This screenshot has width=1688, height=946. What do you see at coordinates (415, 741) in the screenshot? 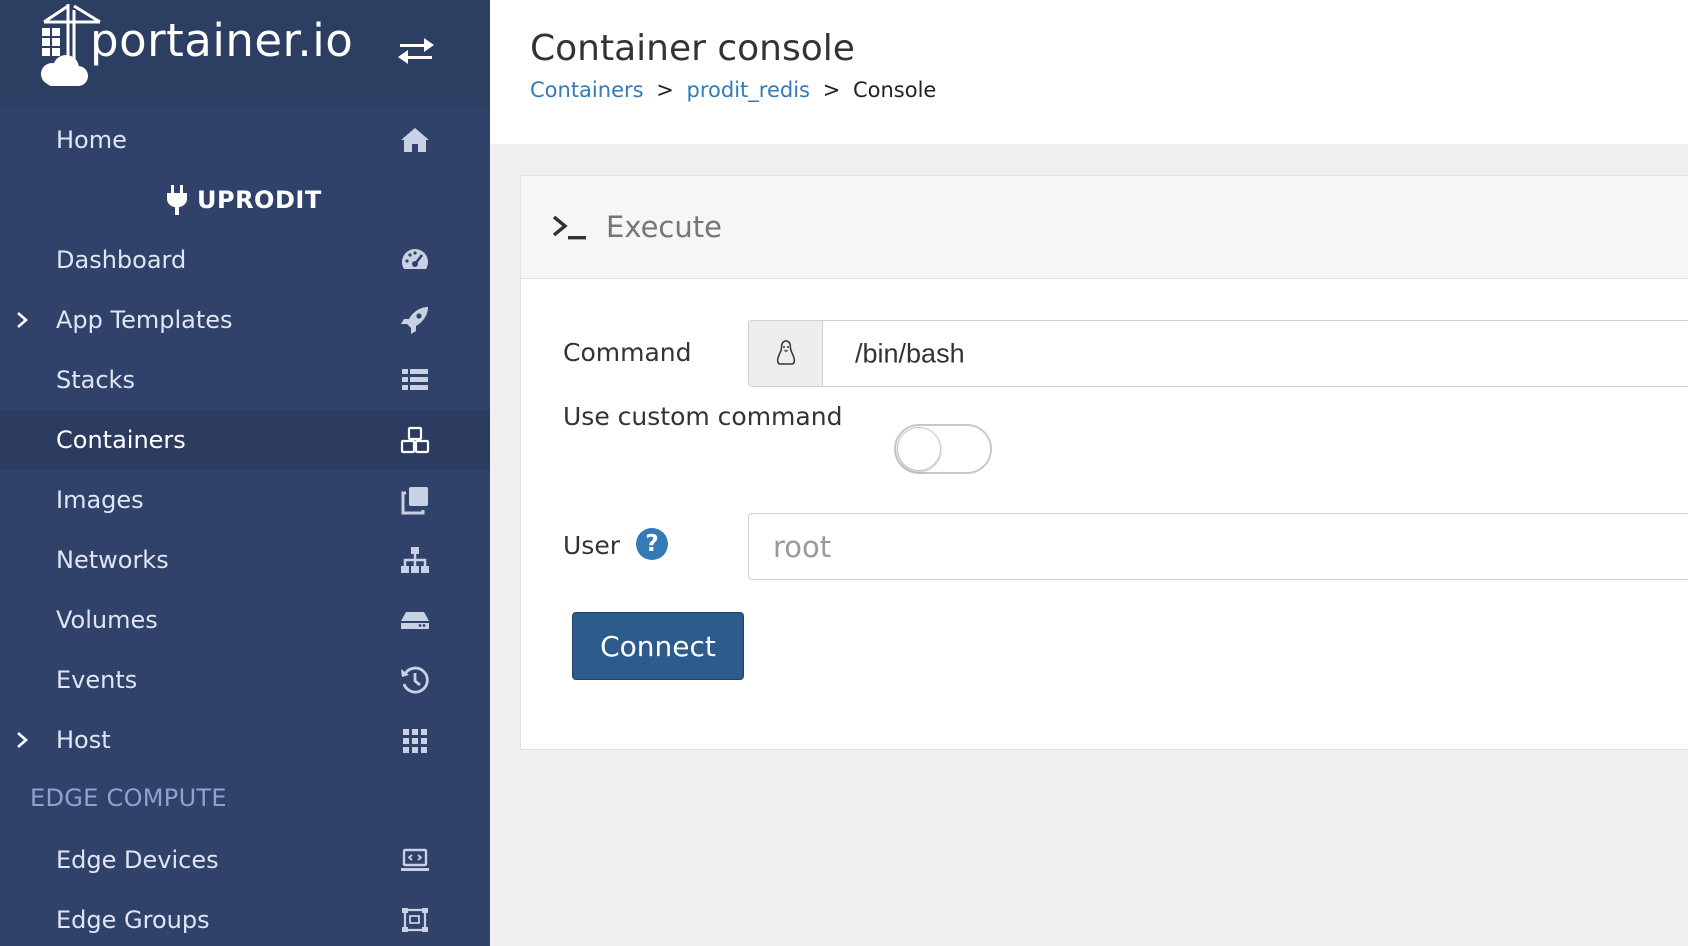
I see `th-icon` at bounding box center [415, 741].